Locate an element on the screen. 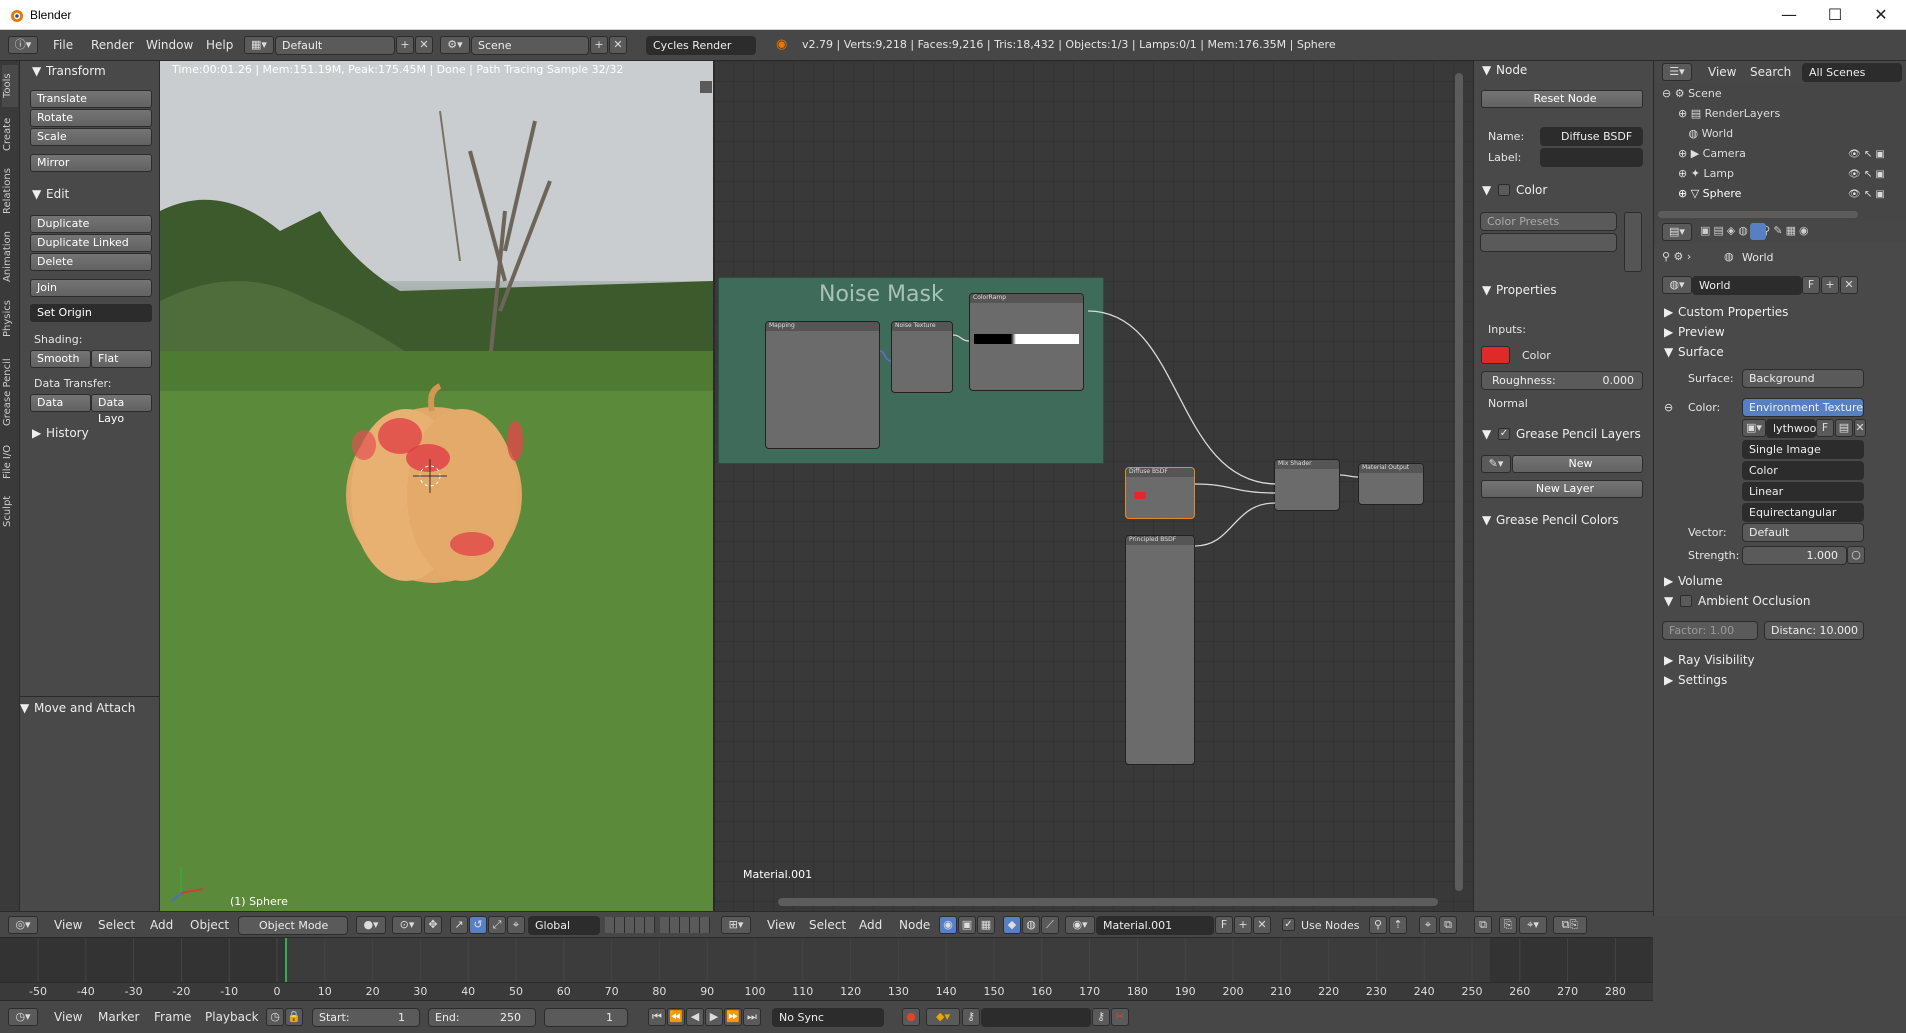 Image resolution: width=1906 pixels, height=1033 pixels. minimize-button: — is located at coordinates (1789, 15).